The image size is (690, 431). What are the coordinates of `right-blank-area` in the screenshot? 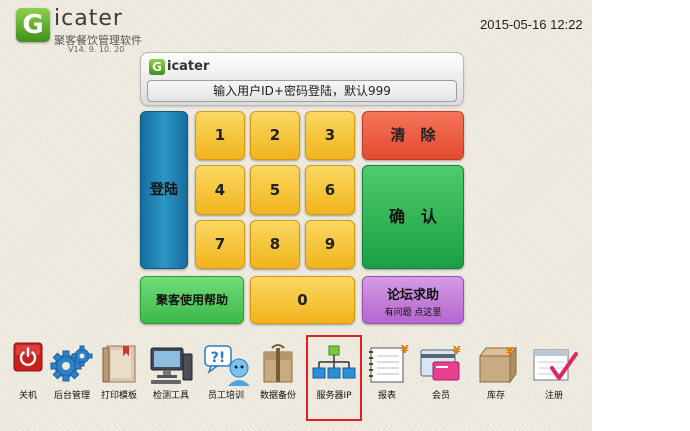 It's located at (641, 215).